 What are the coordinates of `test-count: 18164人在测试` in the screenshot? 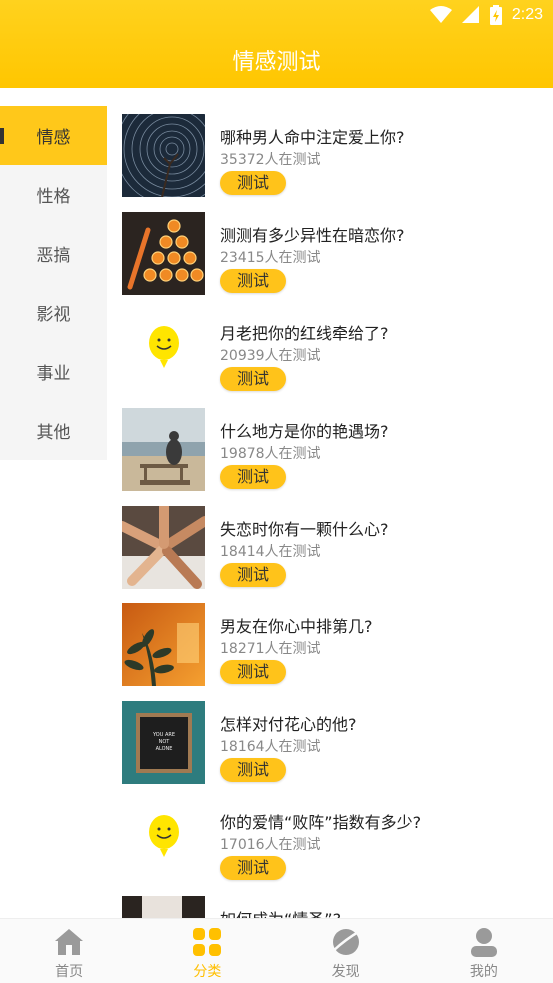 It's located at (270, 747).